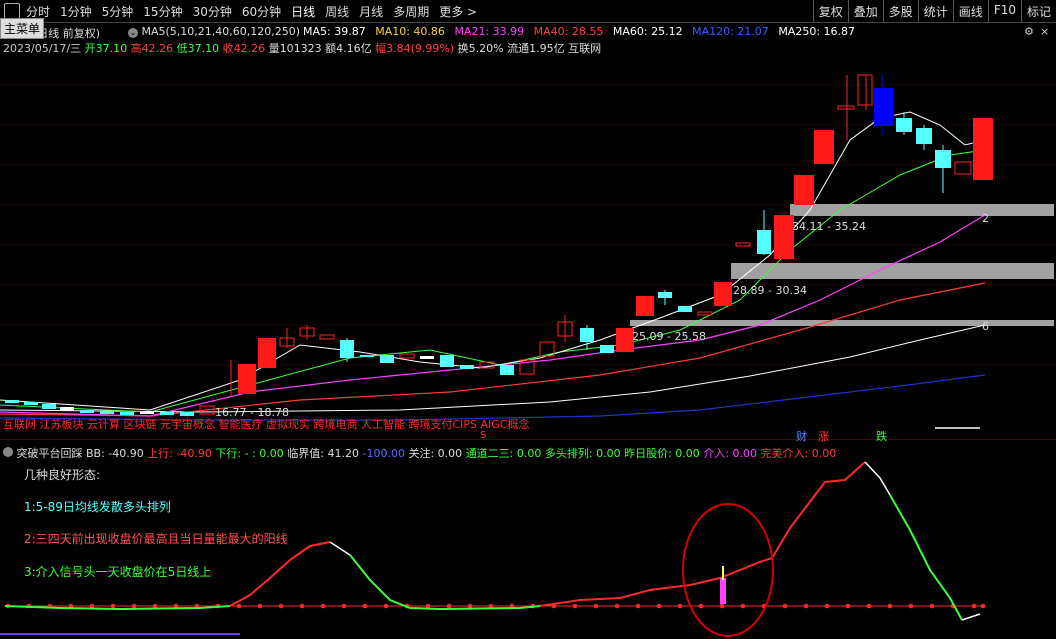 The height and width of the screenshot is (639, 1056). I want to click on zone-number-2: 2, so click(985, 218).